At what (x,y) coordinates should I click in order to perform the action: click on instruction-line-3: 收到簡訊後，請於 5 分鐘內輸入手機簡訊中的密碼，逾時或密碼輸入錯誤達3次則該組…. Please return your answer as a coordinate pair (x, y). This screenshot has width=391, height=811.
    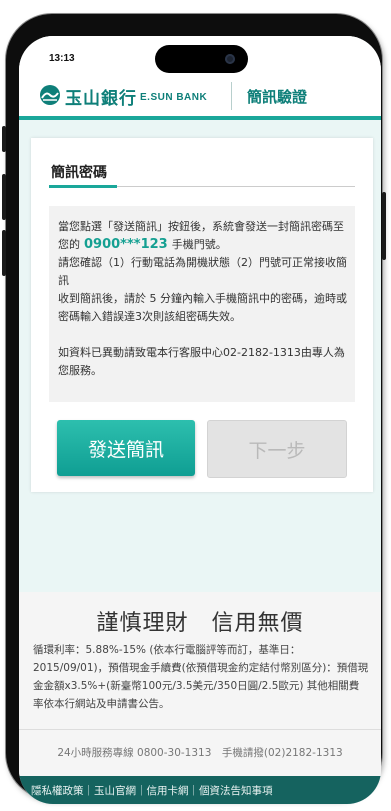
    Looking at the image, I should click on (202, 307).